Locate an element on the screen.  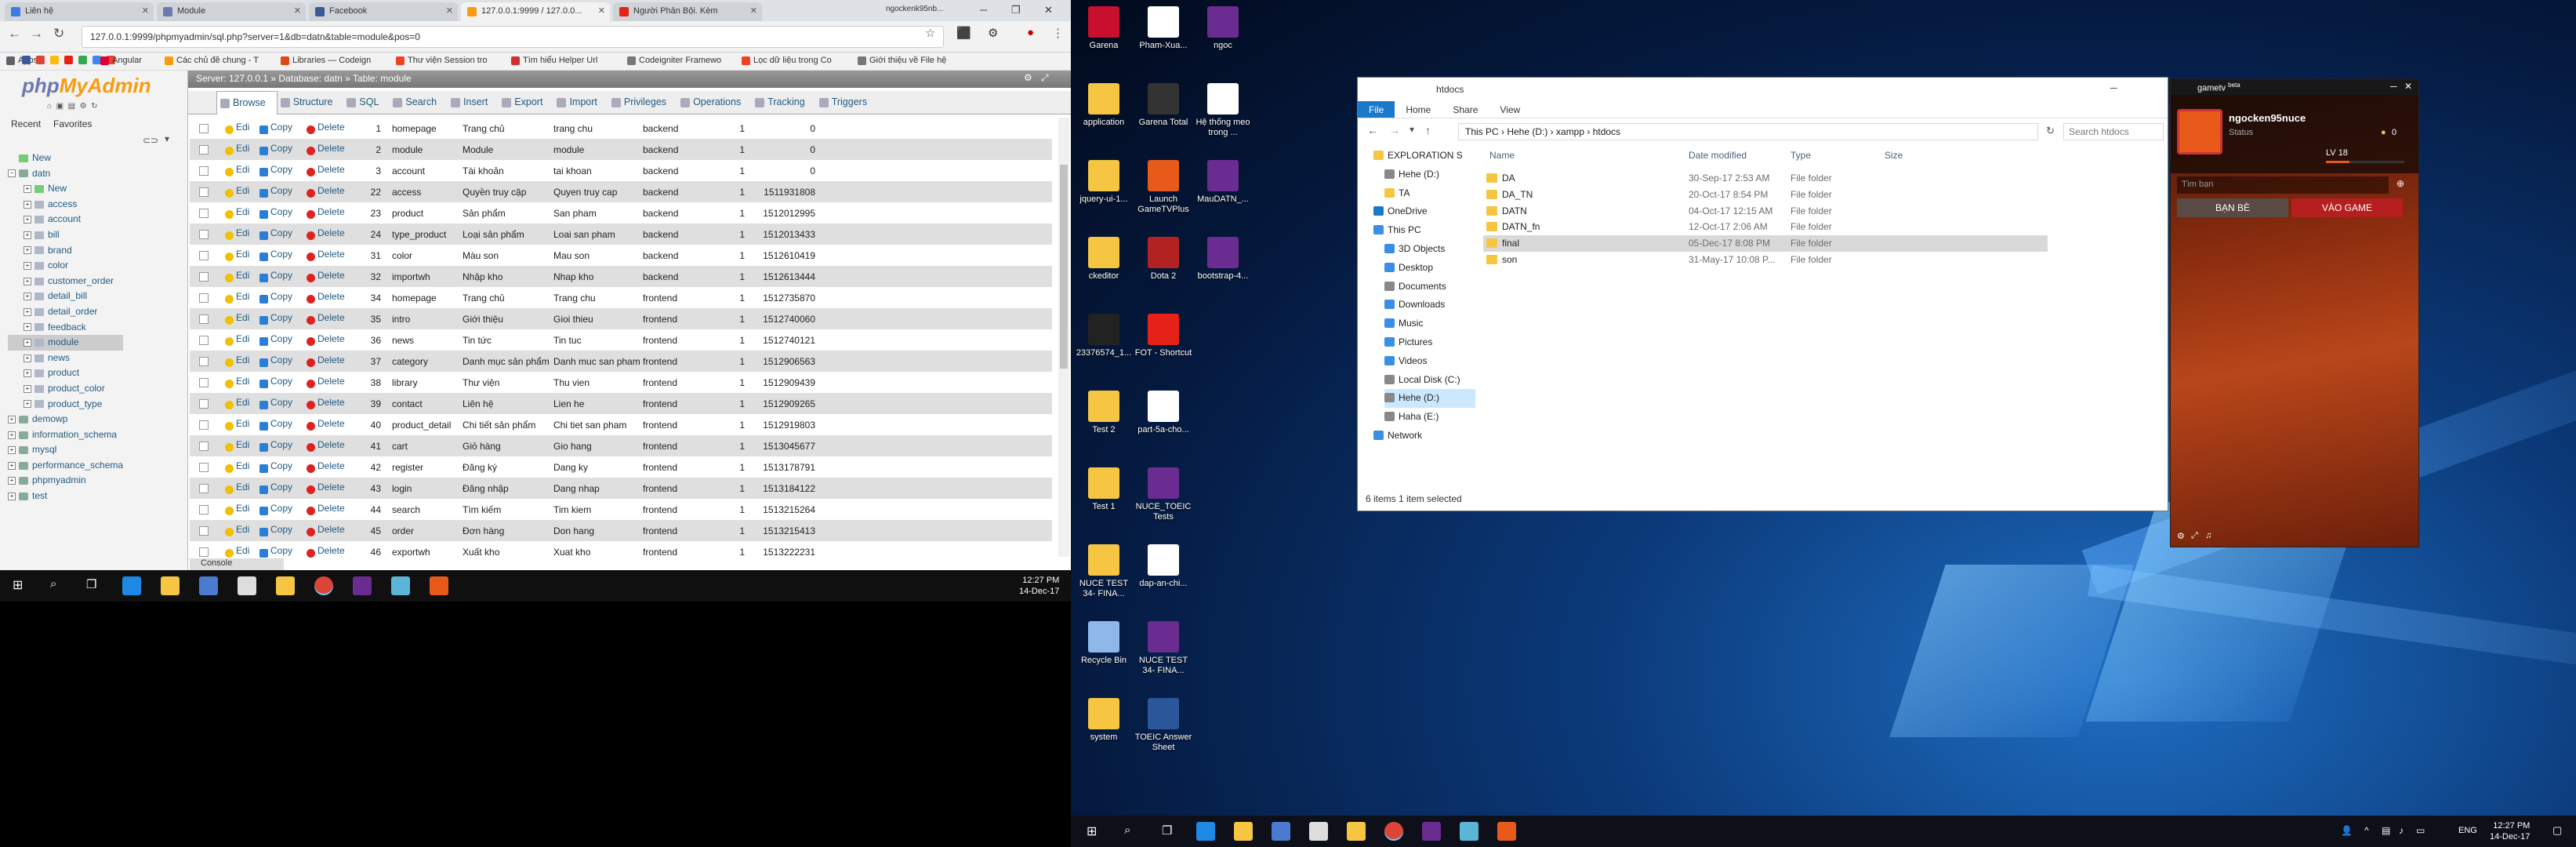
cell-name: importwh is located at coordinates (428, 276).